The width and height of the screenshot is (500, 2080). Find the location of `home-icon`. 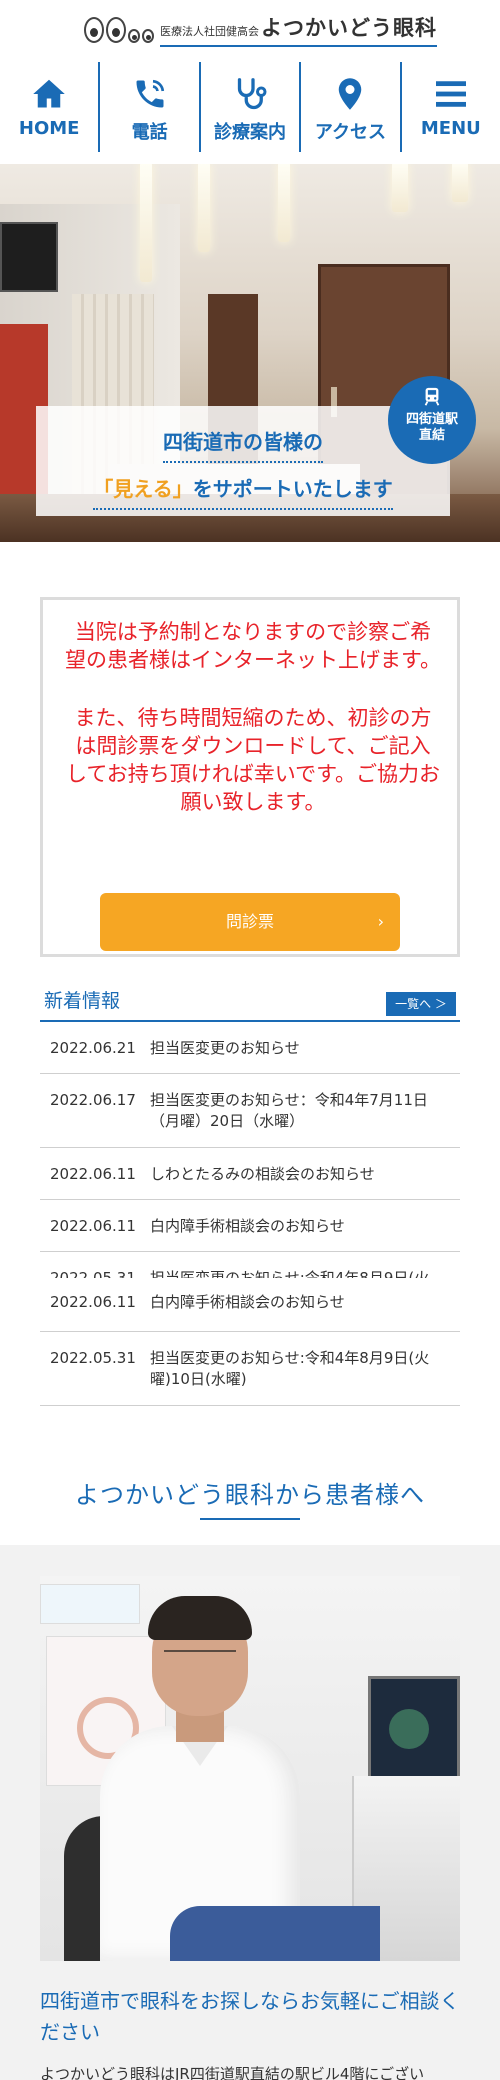

home-icon is located at coordinates (49, 93).